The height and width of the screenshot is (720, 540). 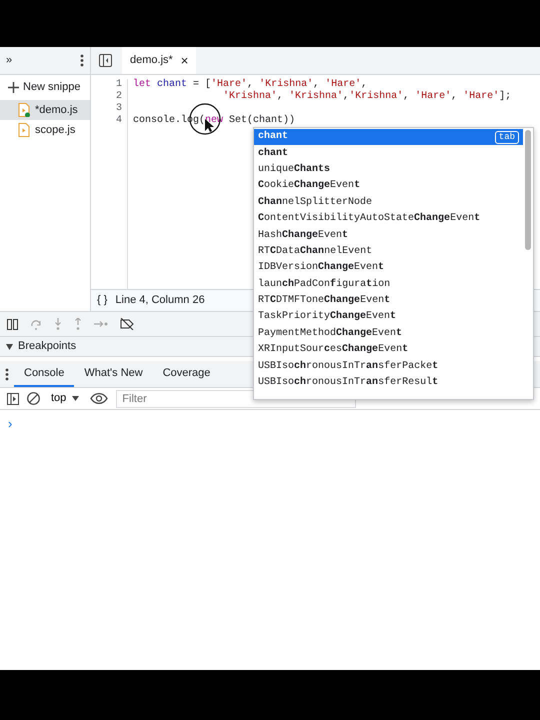 I want to click on line-number: 4, so click(x=118, y=121).